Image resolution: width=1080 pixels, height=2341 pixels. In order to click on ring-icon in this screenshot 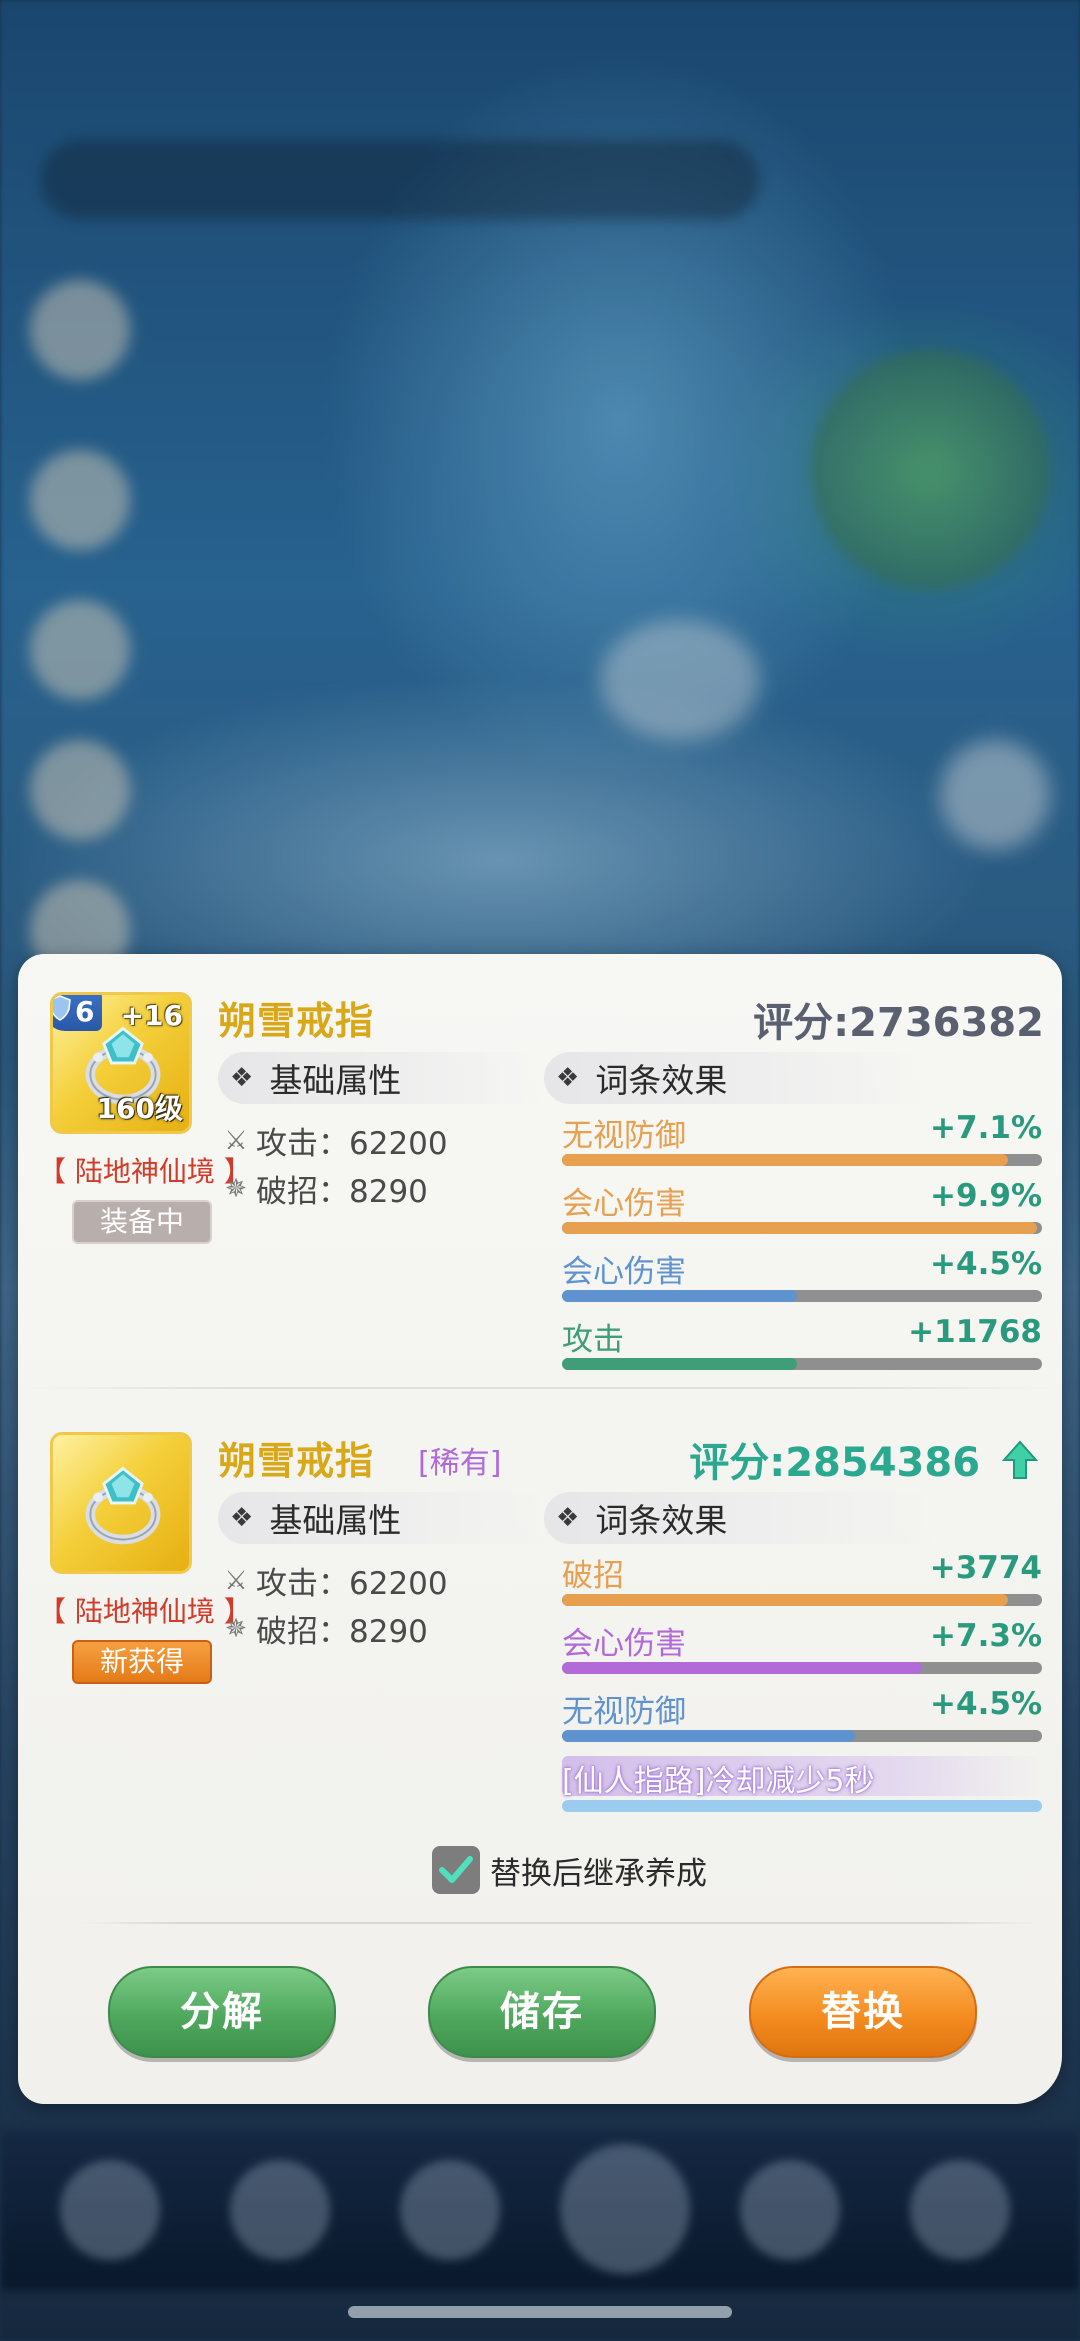, I will do `click(123, 1505)`.